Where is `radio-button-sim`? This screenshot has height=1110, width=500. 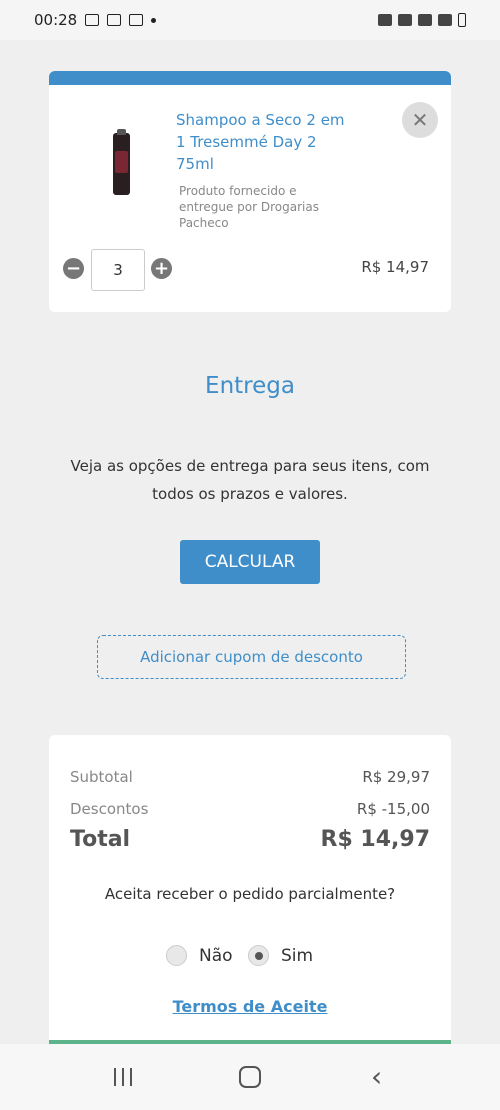 radio-button-sim is located at coordinates (258, 955).